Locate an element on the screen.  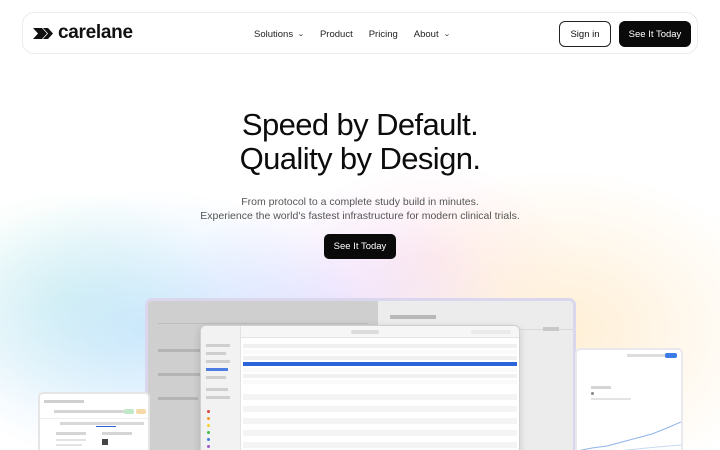
menu-item-about: About ⌄ is located at coordinates (432, 34).